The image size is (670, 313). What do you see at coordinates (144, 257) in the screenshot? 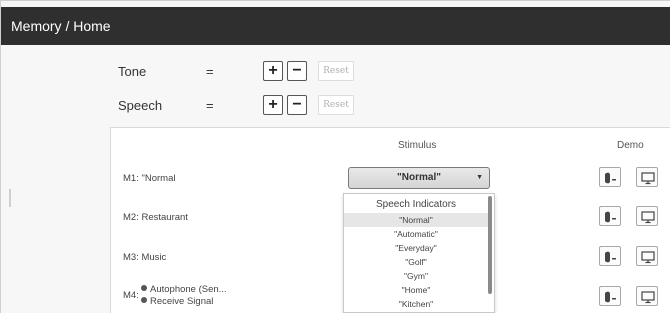
I see `memory-m3-label: M3: Music` at bounding box center [144, 257].